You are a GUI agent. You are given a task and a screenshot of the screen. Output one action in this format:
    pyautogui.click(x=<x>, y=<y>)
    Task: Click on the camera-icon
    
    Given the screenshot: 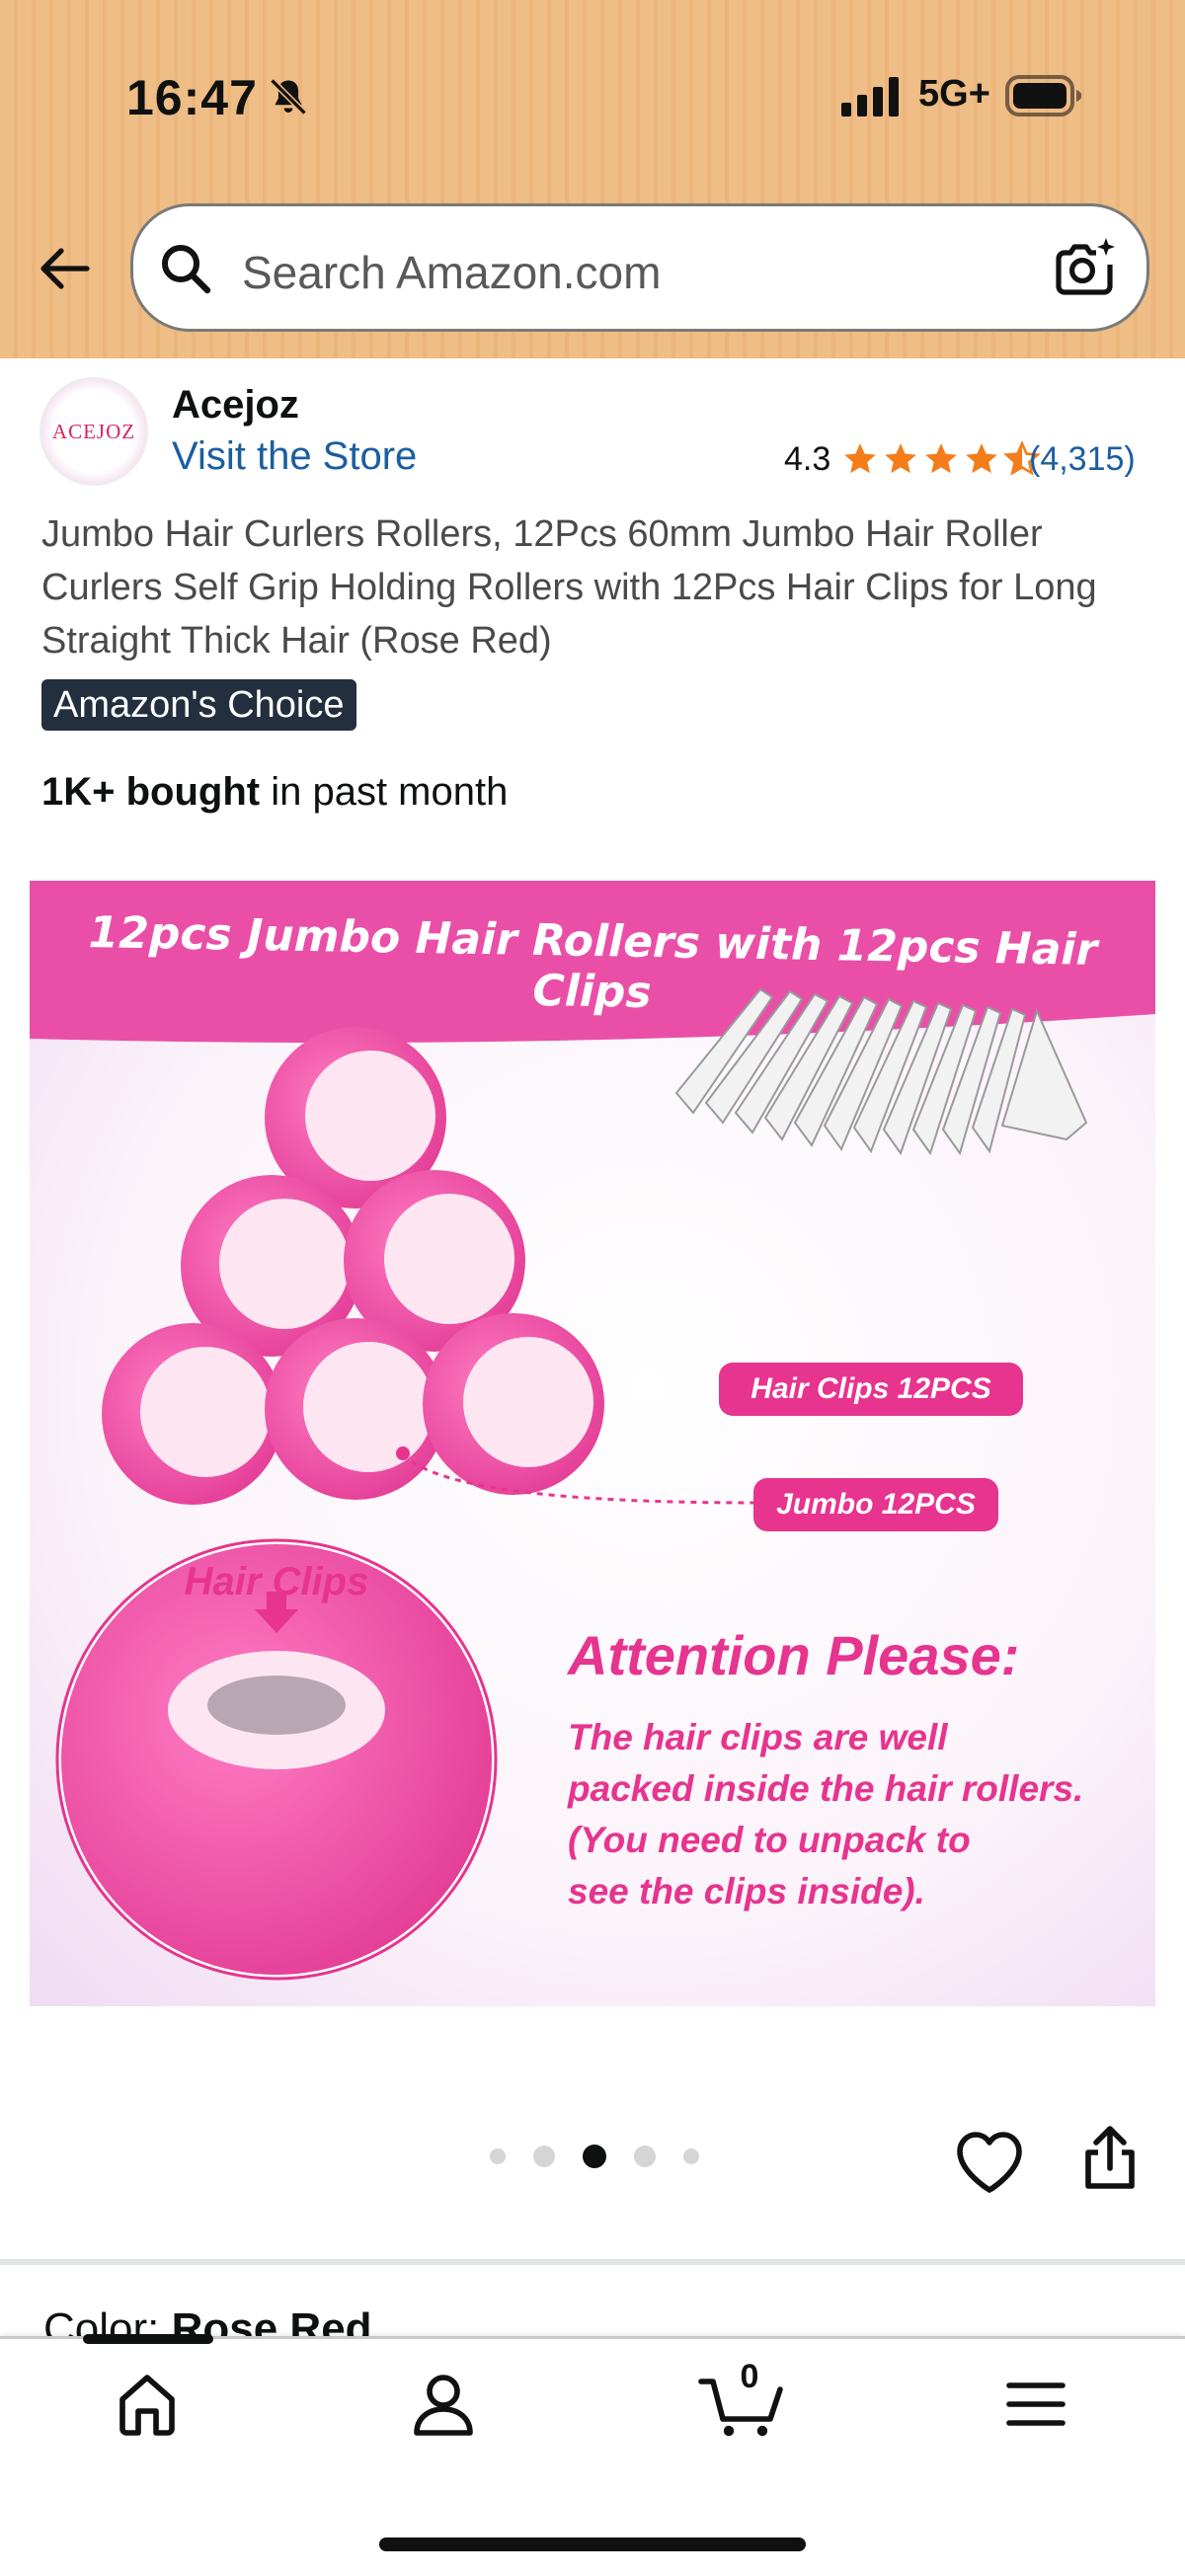 What is the action you would take?
    pyautogui.click(x=1085, y=267)
    